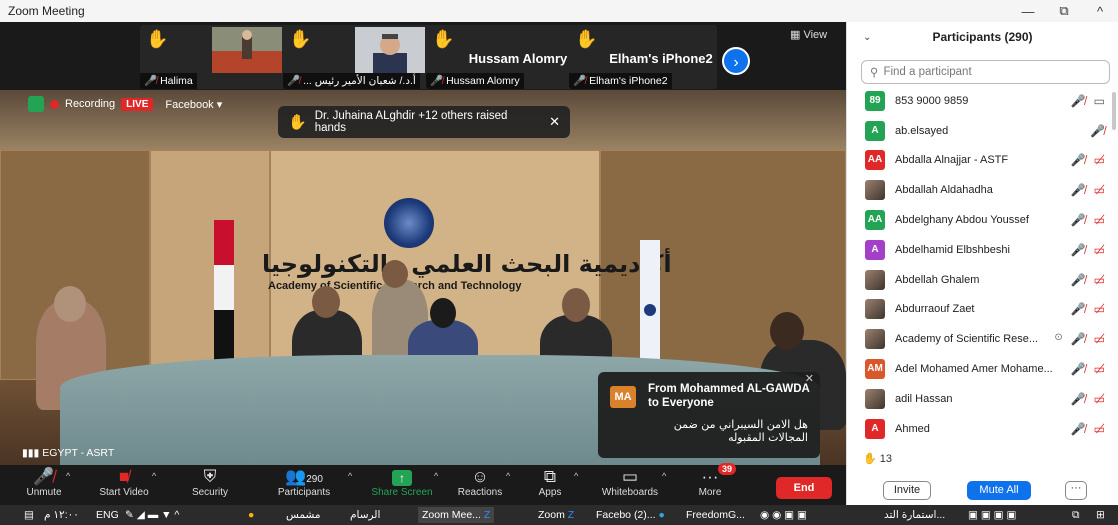 The width and height of the screenshot is (1118, 525). I want to click on participant-row: Abdurraouf Zaet 🎤̸ ▭̸, so click(981, 310).